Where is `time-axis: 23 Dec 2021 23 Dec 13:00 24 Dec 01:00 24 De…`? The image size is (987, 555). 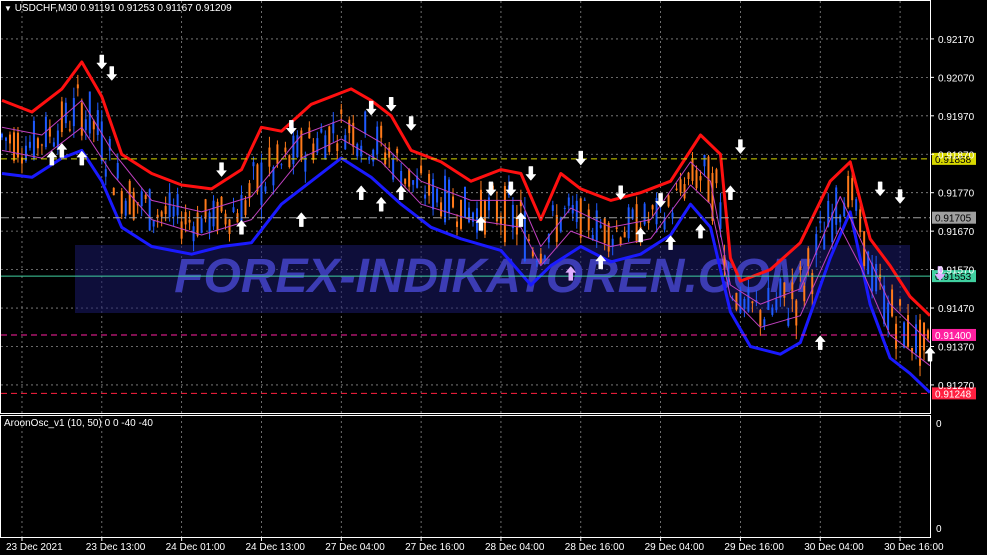 time-axis: 23 Dec 2021 23 Dec 13:00 24 Dec 01:00 24 De… is located at coordinates (475, 545).